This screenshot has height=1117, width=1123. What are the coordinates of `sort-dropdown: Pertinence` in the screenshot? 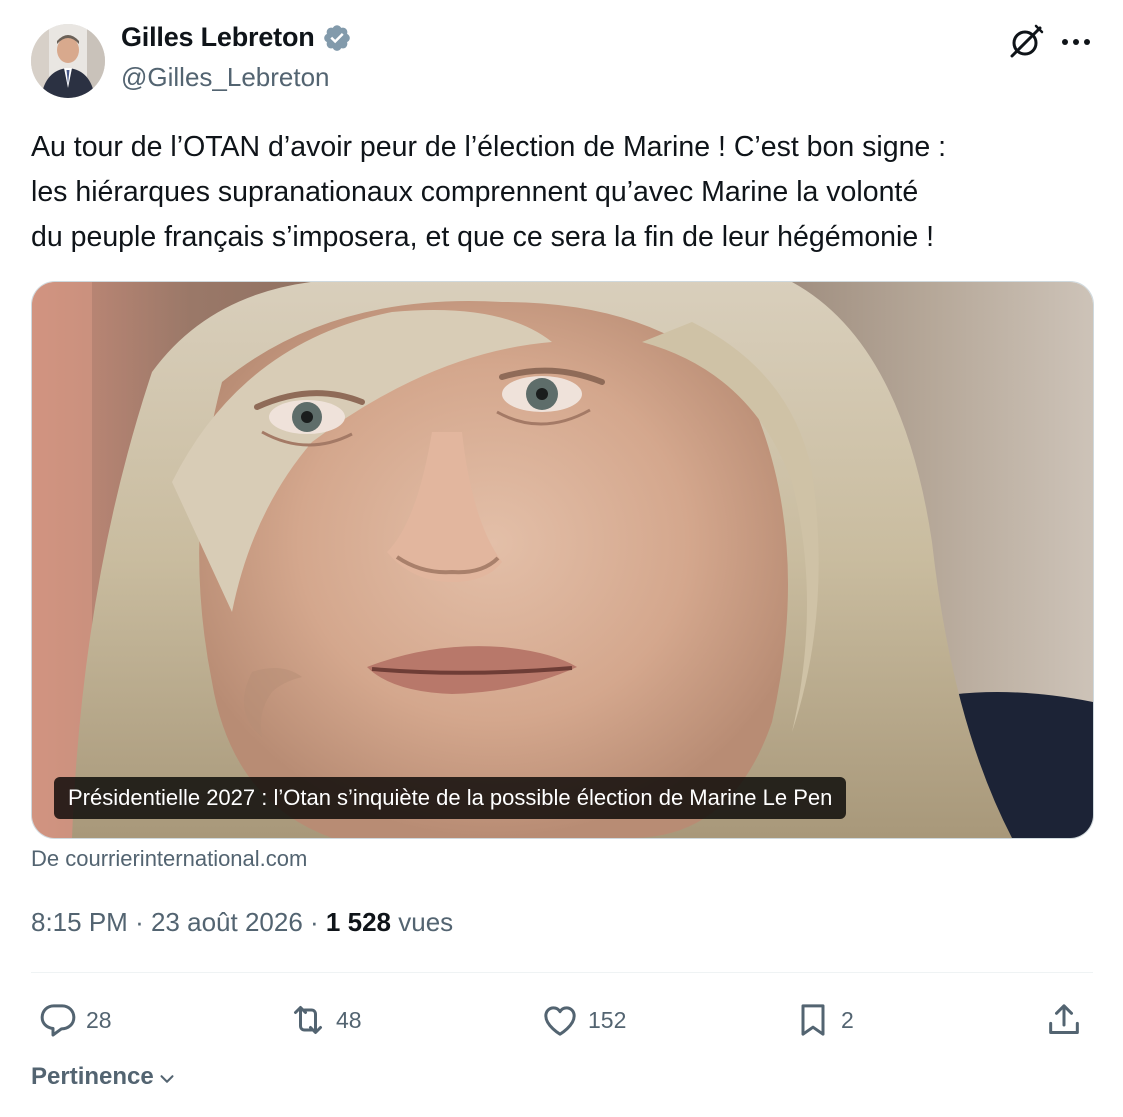 It's located at (104, 1077).